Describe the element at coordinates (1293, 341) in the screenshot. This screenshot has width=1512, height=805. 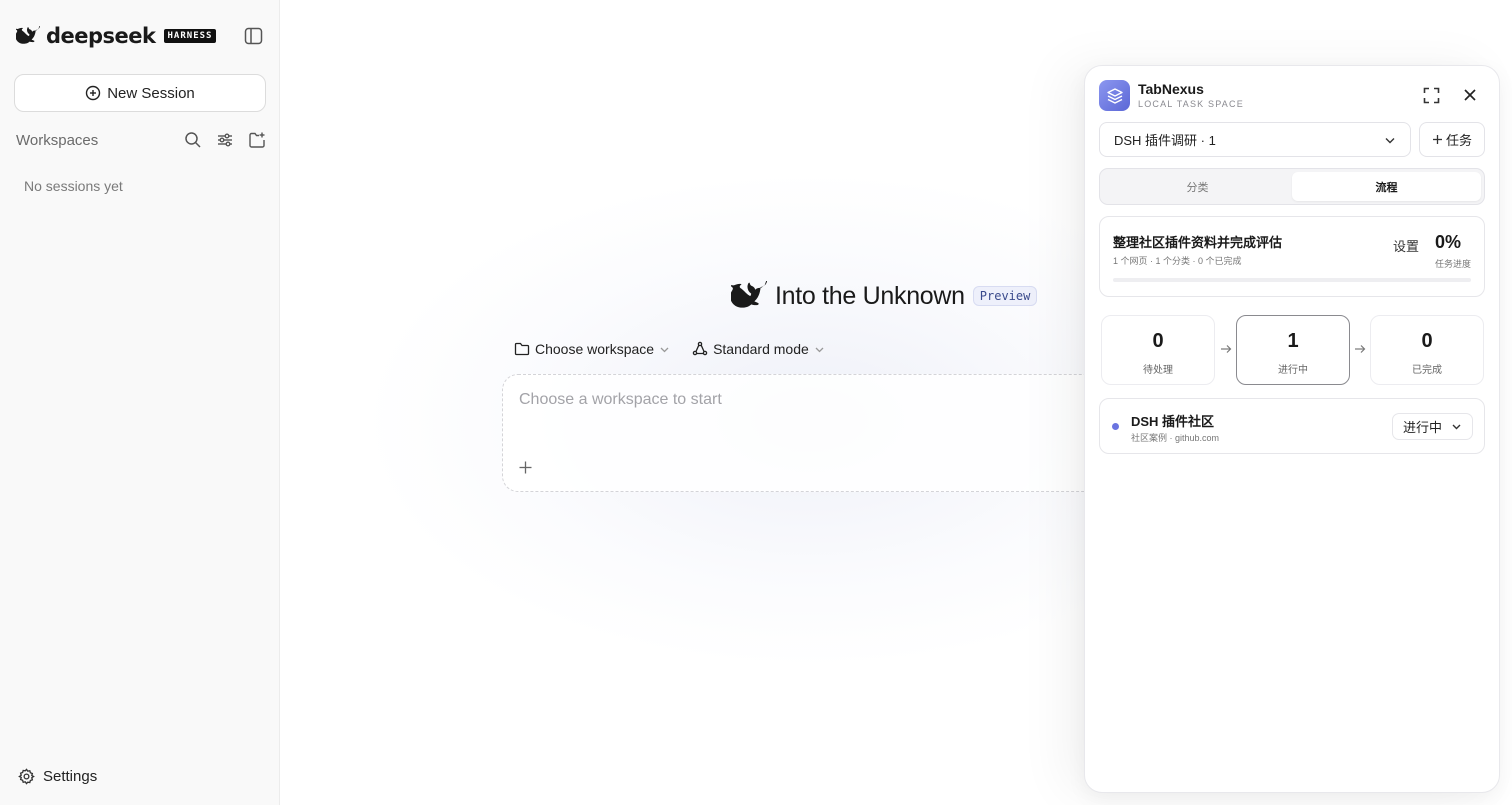
I see `stage-count: 1` at that location.